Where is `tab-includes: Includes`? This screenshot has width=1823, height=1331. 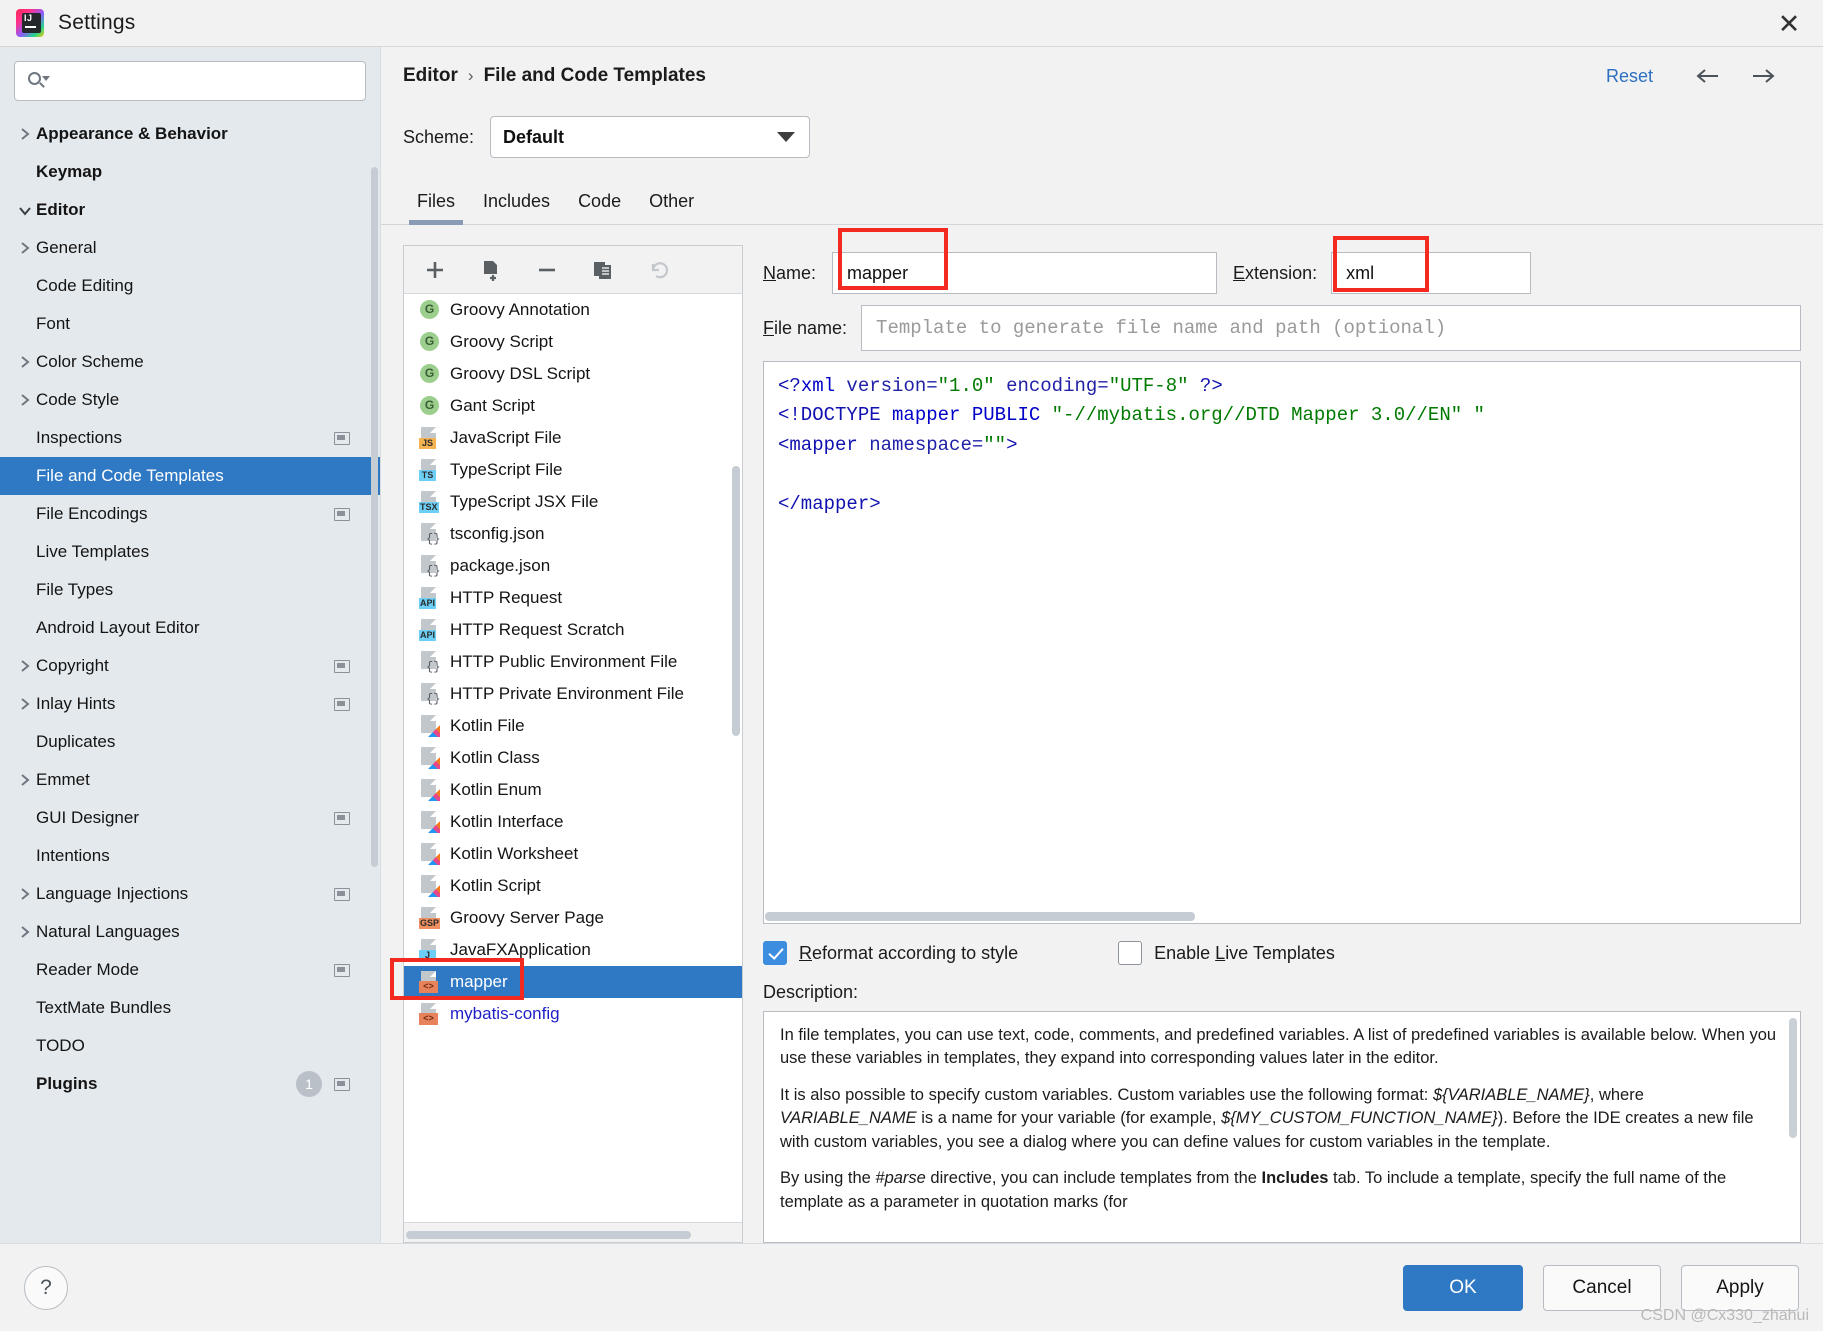
tab-includes: Includes is located at coordinates (516, 207).